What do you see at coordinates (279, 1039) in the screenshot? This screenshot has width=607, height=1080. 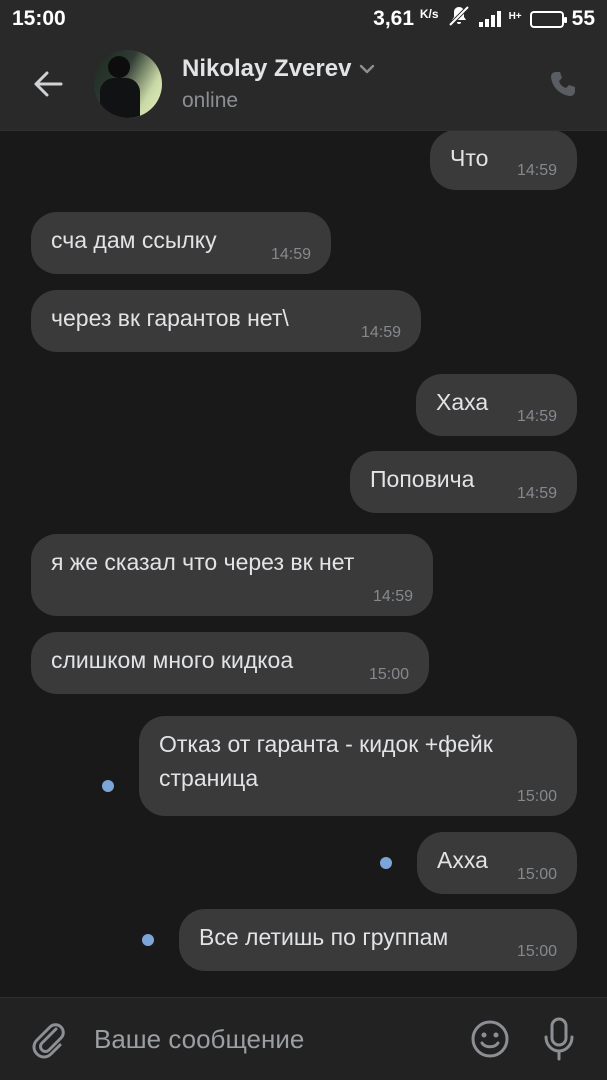 I see `message-input` at bounding box center [279, 1039].